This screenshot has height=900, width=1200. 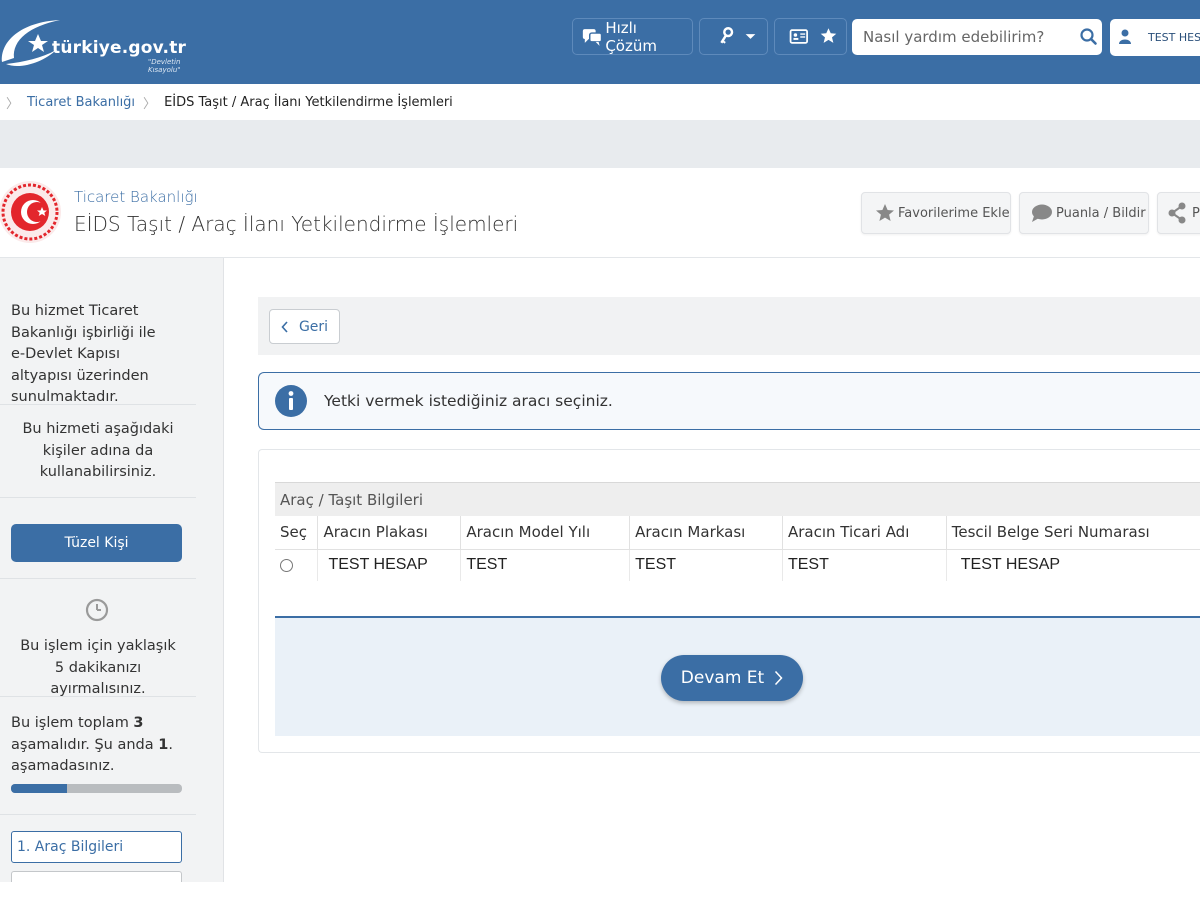 I want to click on back-label: Geri, so click(x=313, y=326).